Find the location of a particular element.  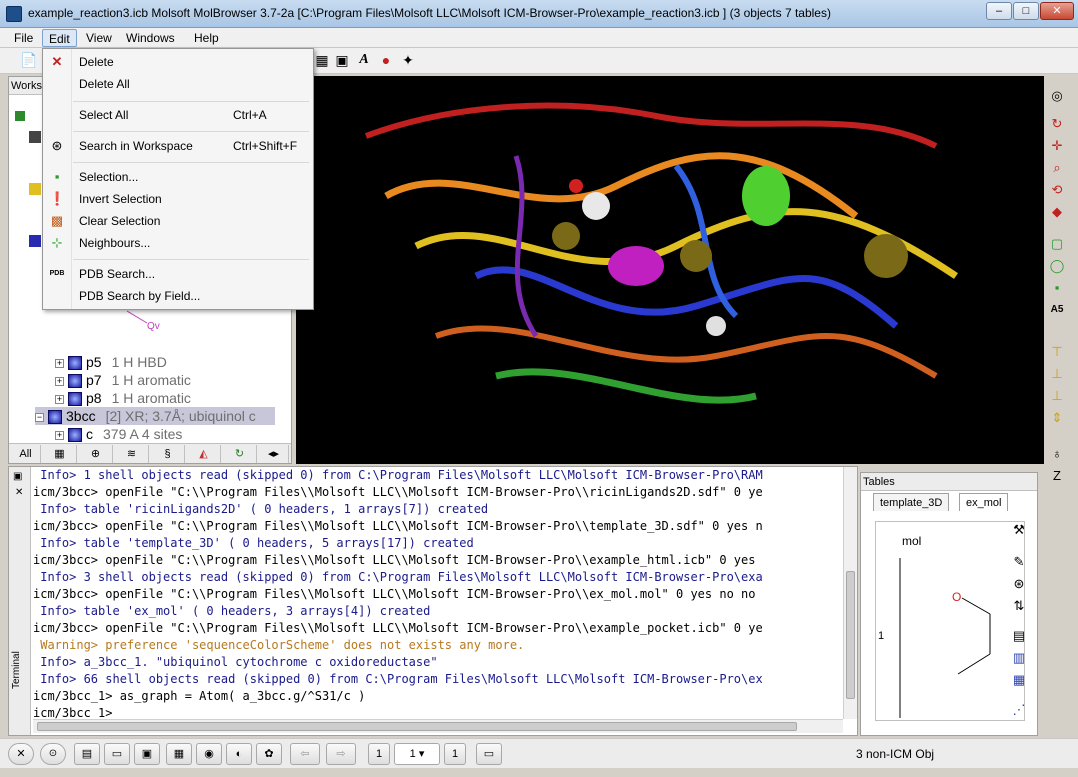

tab-surface-icon: ◭ is located at coordinates (204, 454).